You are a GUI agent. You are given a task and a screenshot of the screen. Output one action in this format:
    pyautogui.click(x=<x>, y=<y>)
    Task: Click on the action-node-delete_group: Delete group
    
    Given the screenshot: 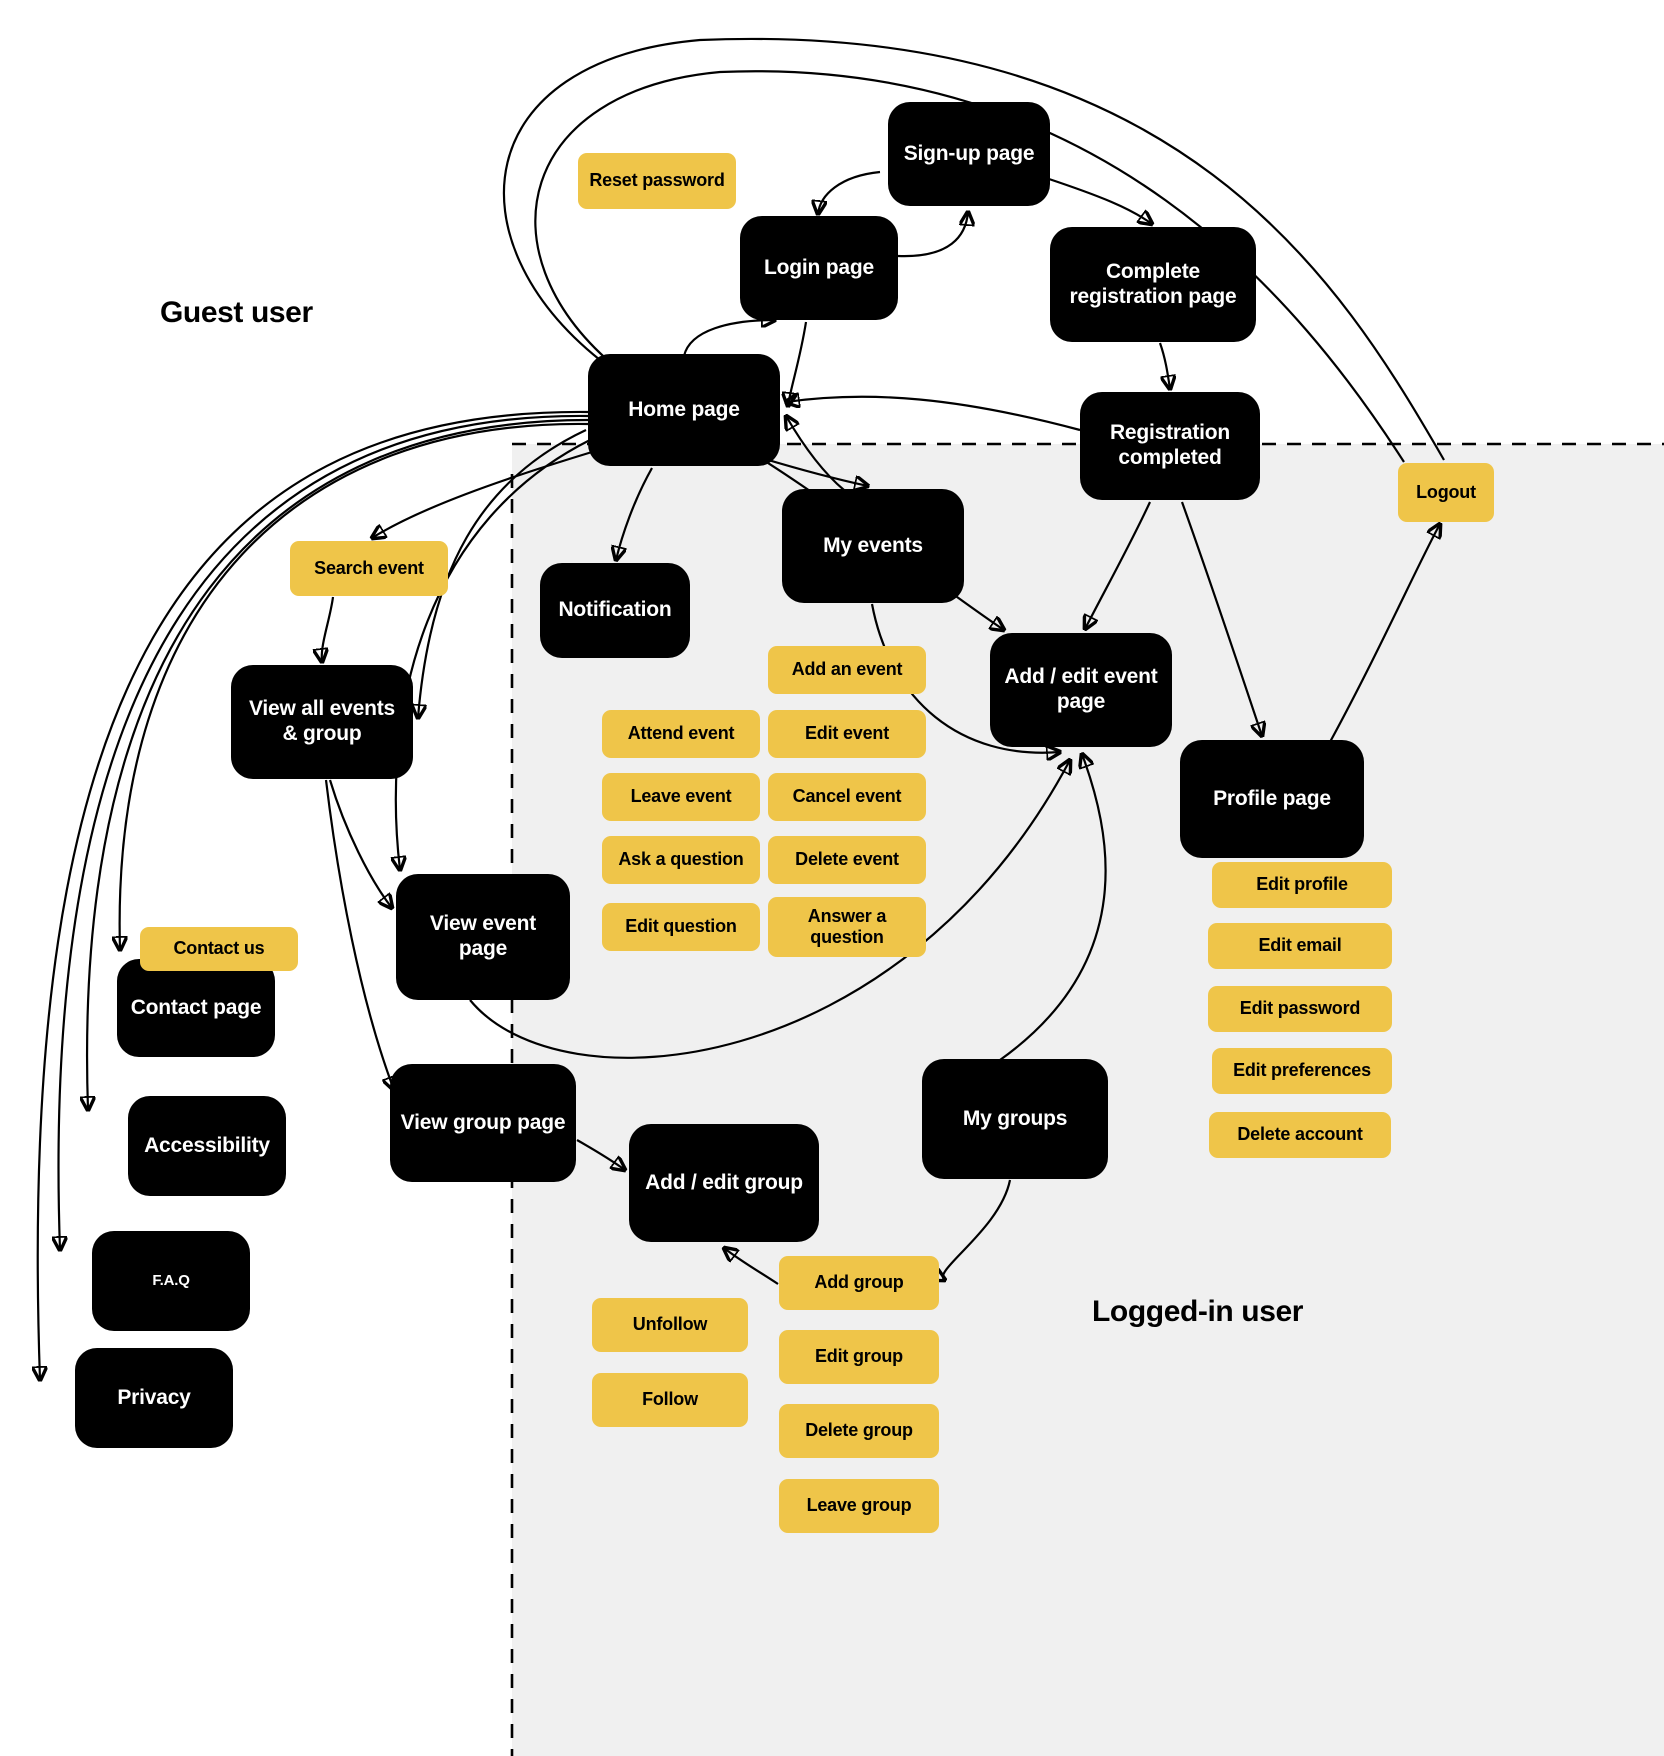 What is the action you would take?
    pyautogui.click(x=859, y=1431)
    